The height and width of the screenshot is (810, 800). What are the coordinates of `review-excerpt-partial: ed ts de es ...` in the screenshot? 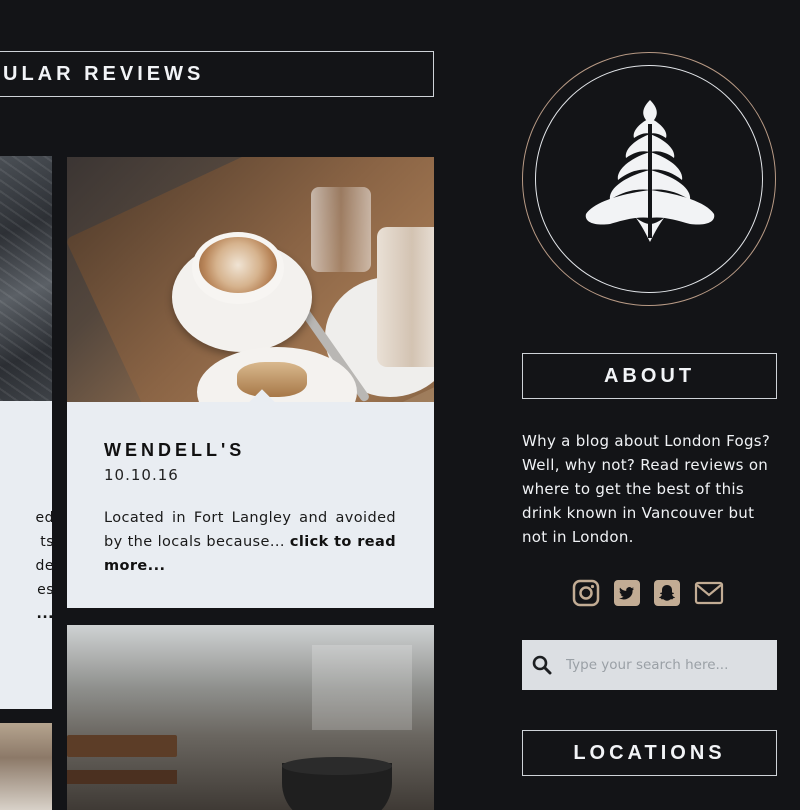 It's located at (44, 566).